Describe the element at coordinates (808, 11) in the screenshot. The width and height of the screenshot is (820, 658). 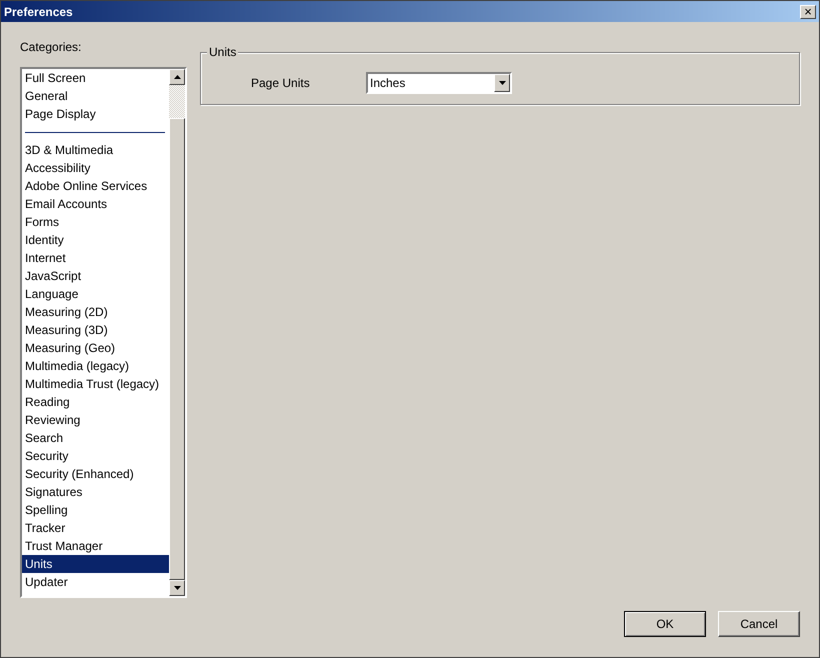
I see `close-button: ×` at that location.